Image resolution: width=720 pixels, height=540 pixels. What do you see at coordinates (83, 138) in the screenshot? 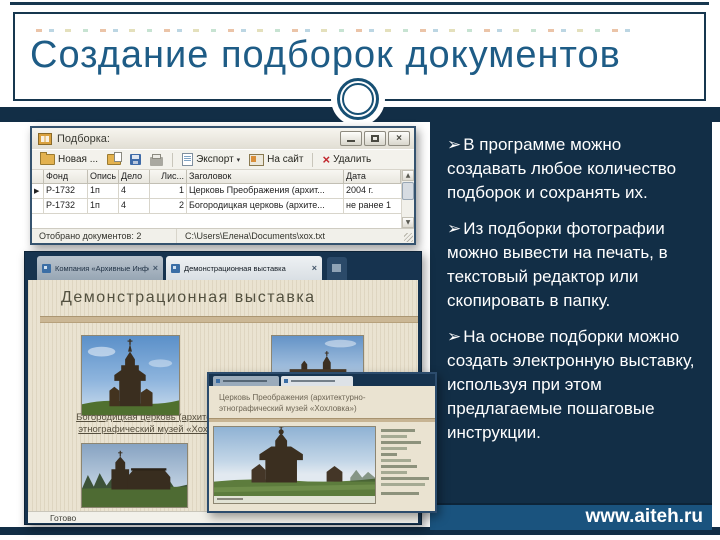
I see `window-title: Подборка:` at bounding box center [83, 138].